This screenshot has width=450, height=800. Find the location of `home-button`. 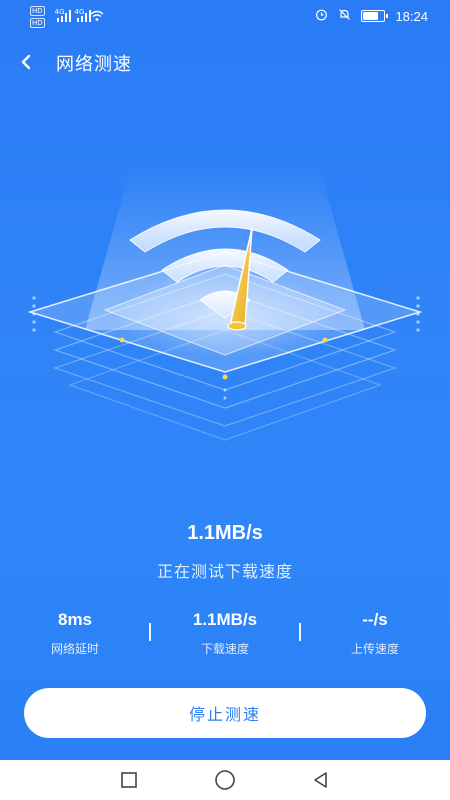

home-button is located at coordinates (225, 780).